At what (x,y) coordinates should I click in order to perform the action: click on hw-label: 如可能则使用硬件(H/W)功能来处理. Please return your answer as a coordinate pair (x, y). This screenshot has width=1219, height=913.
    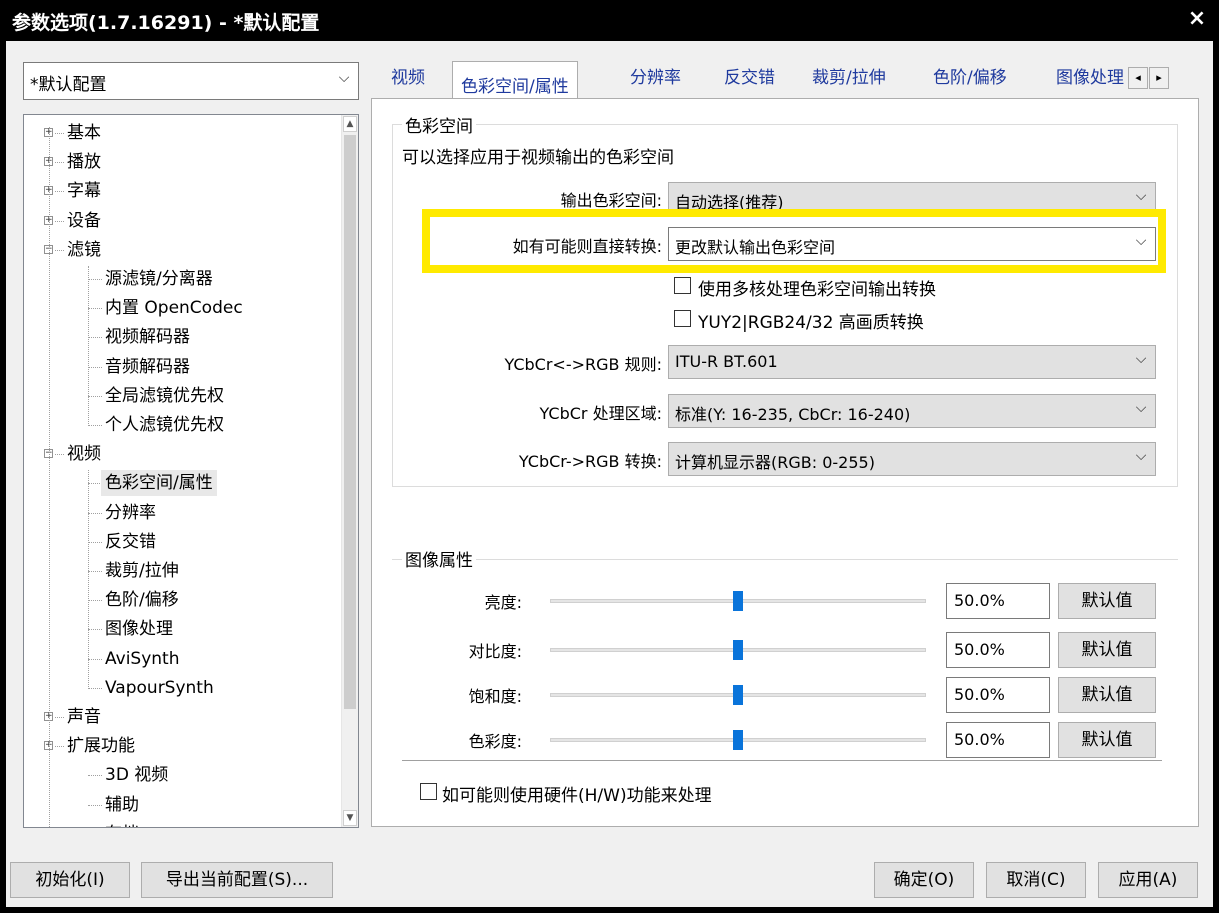
    Looking at the image, I should click on (577, 796).